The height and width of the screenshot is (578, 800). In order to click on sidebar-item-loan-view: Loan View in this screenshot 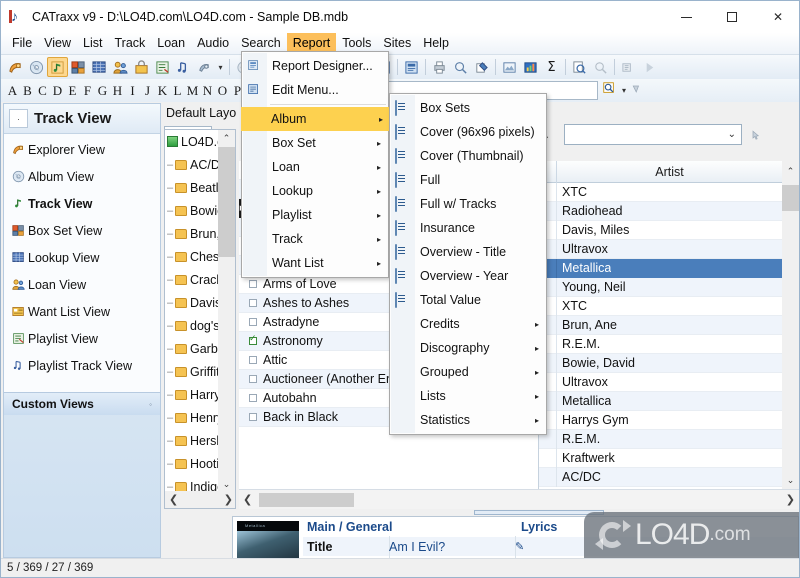, I will do `click(82, 284)`.